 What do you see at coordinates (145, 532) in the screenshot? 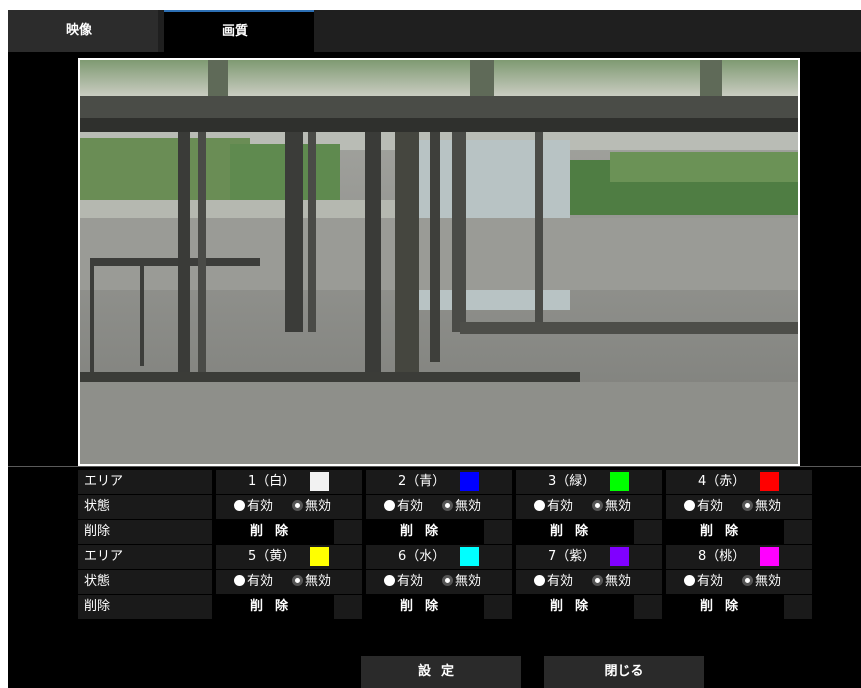
I see `delete-row-label: 削除` at bounding box center [145, 532].